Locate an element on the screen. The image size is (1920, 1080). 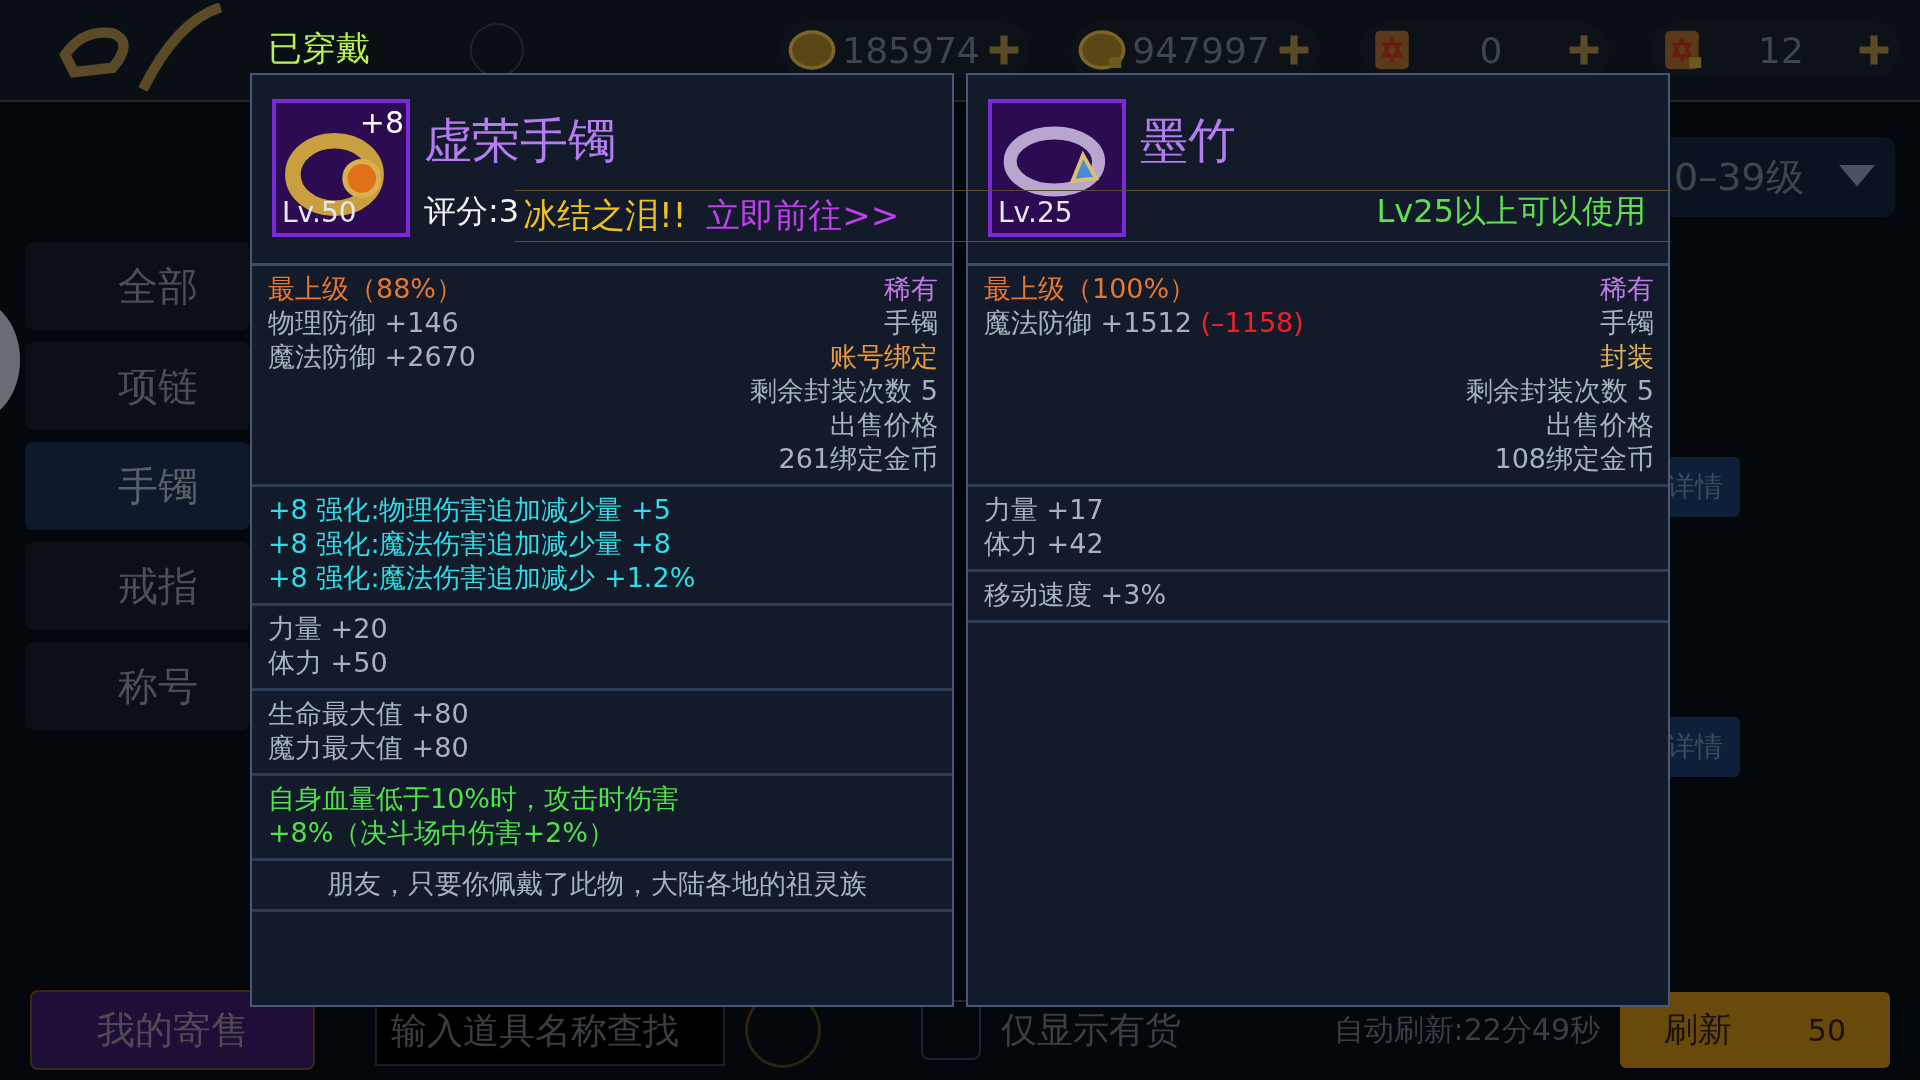
category-tab: 全部 is located at coordinates (137, 286).